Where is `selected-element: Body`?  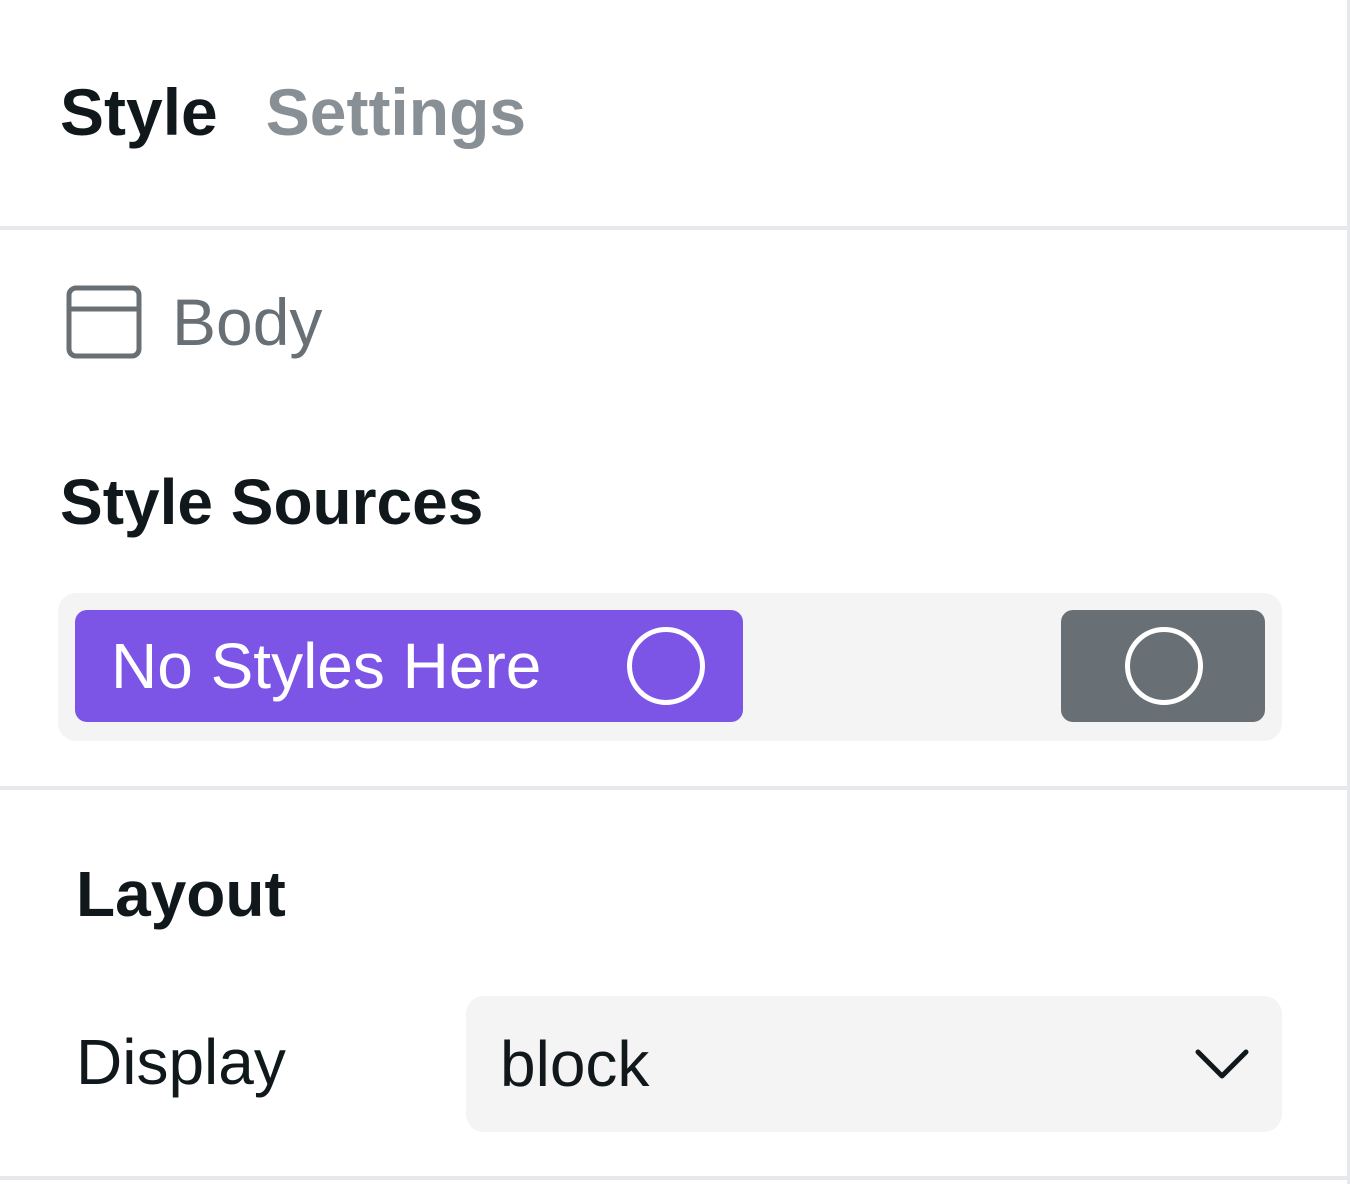
selected-element: Body is located at coordinates (194, 322).